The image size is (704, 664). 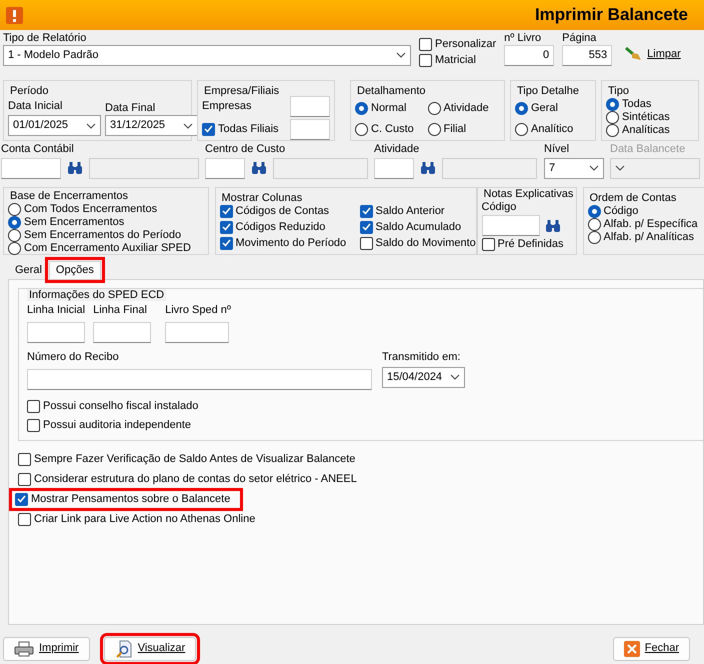 I want to click on window-title: Imprimir Balancete, so click(x=611, y=15).